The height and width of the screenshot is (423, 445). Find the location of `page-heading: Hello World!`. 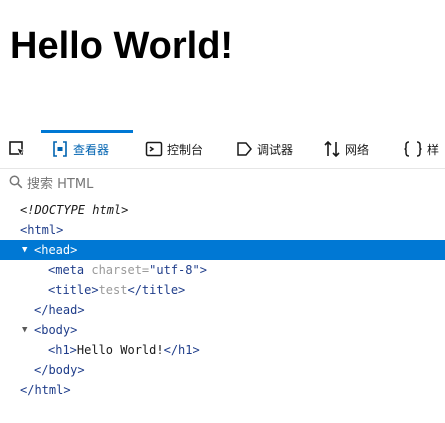

page-heading: Hello World! is located at coordinates (122, 46).